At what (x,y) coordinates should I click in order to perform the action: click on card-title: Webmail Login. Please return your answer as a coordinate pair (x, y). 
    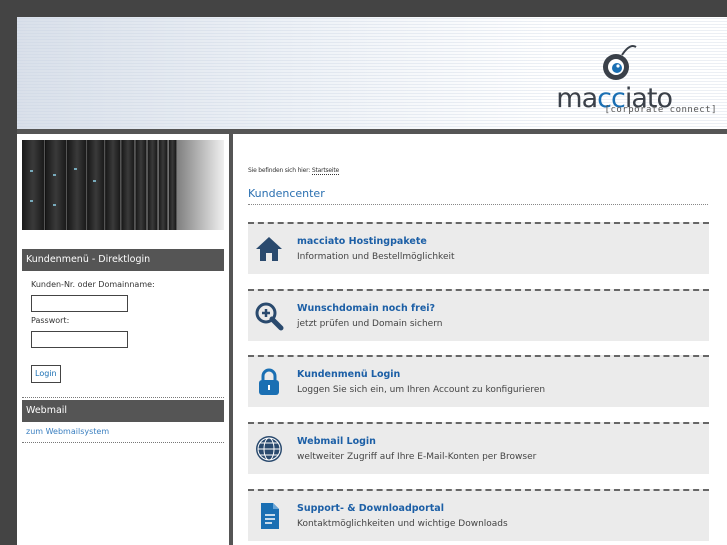
    Looking at the image, I should click on (336, 441).